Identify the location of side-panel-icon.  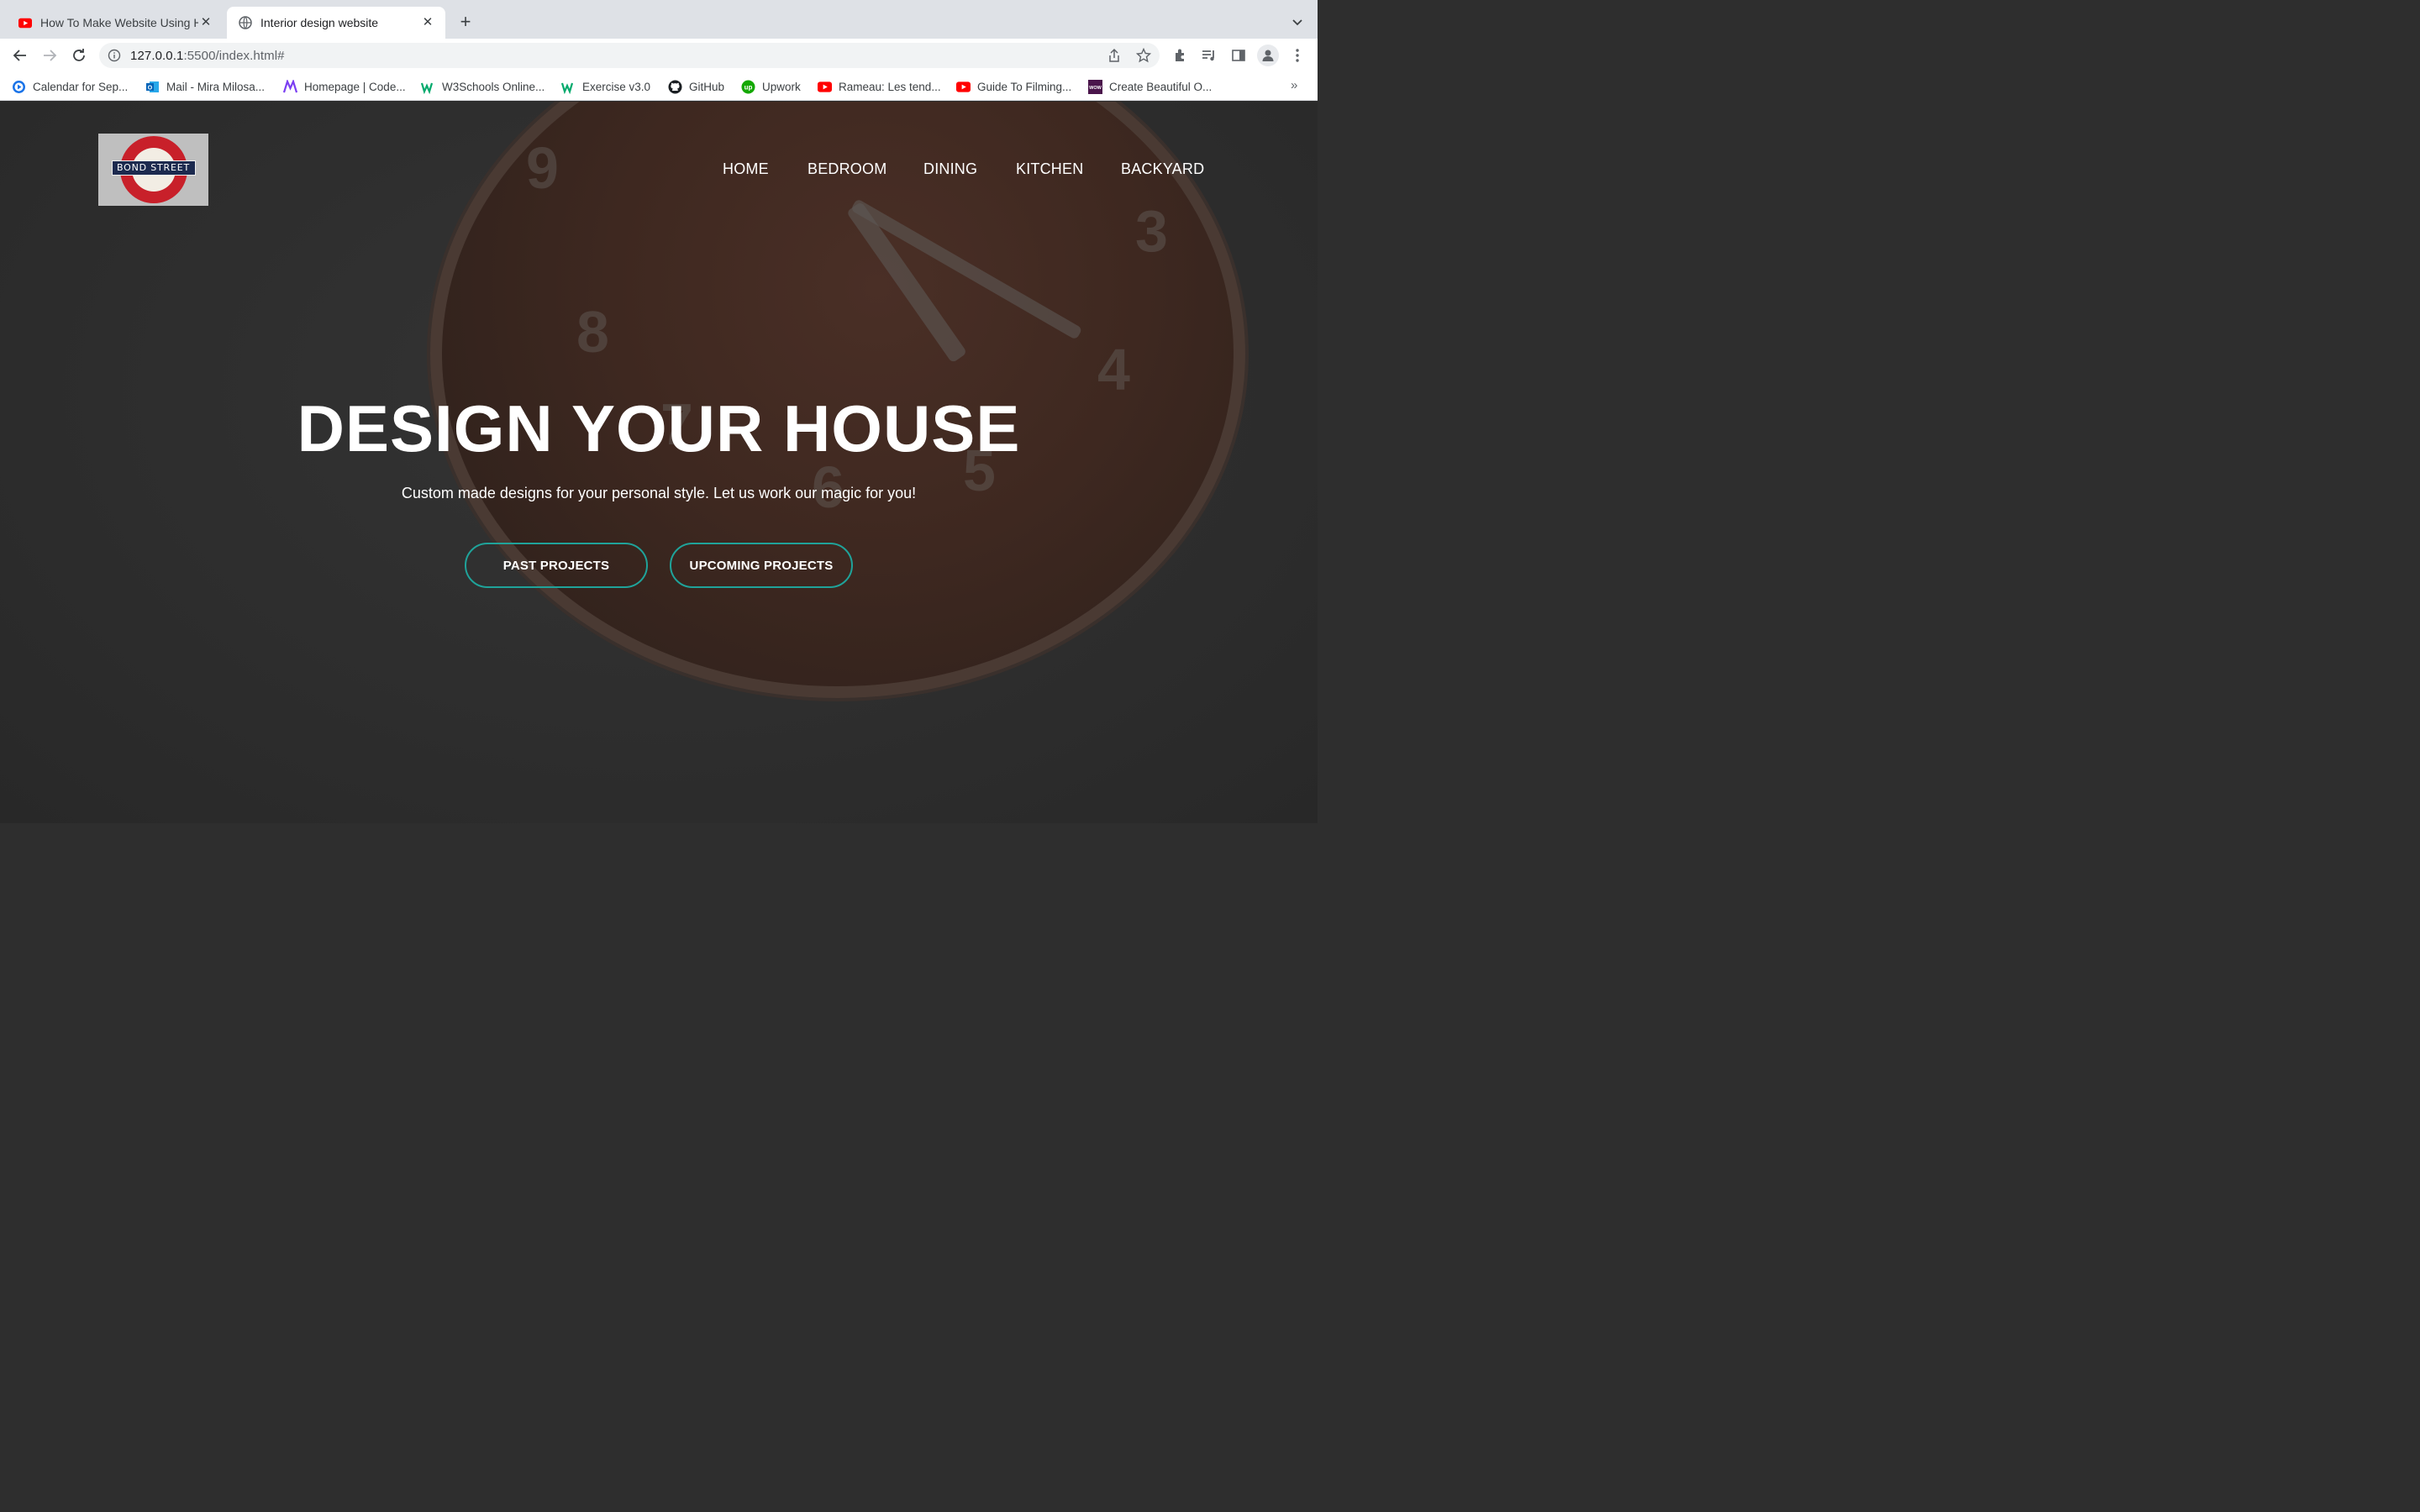
(1238, 55).